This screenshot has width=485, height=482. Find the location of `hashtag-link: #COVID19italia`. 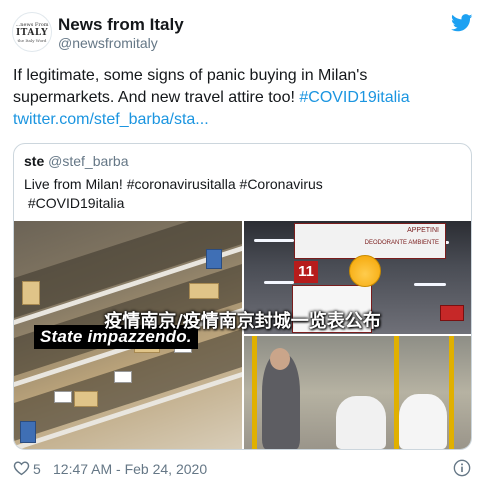

hashtag-link: #COVID19italia is located at coordinates (354, 97).